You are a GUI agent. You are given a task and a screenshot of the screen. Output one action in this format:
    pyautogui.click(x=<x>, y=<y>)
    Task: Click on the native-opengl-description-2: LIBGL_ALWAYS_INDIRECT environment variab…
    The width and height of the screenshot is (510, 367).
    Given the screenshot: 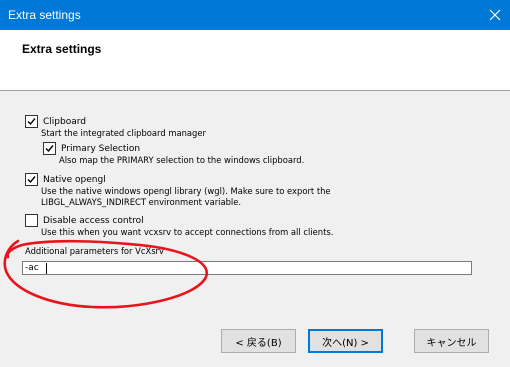 What is the action you would take?
    pyautogui.click(x=141, y=202)
    